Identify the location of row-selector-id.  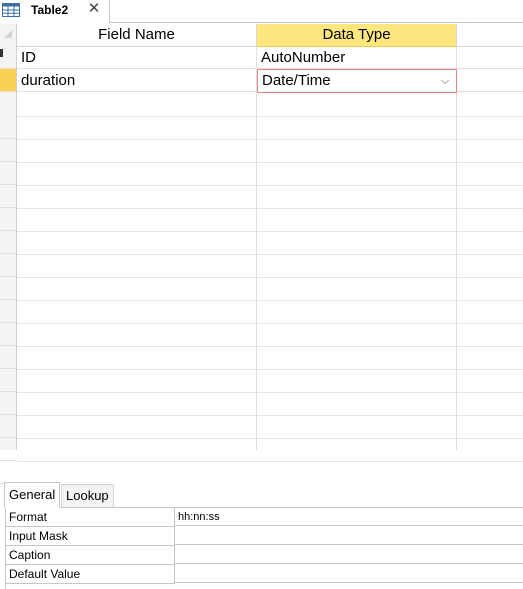
(8, 57).